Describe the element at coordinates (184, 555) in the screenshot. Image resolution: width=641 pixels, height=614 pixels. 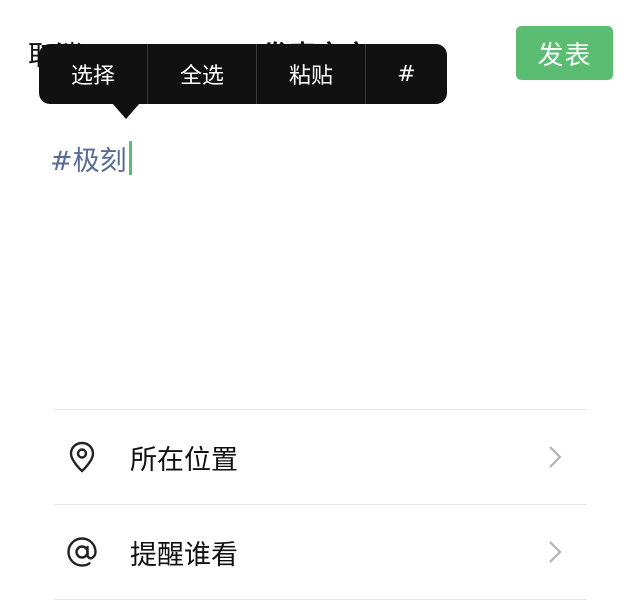
I see `option-label: 提醒谁看` at that location.